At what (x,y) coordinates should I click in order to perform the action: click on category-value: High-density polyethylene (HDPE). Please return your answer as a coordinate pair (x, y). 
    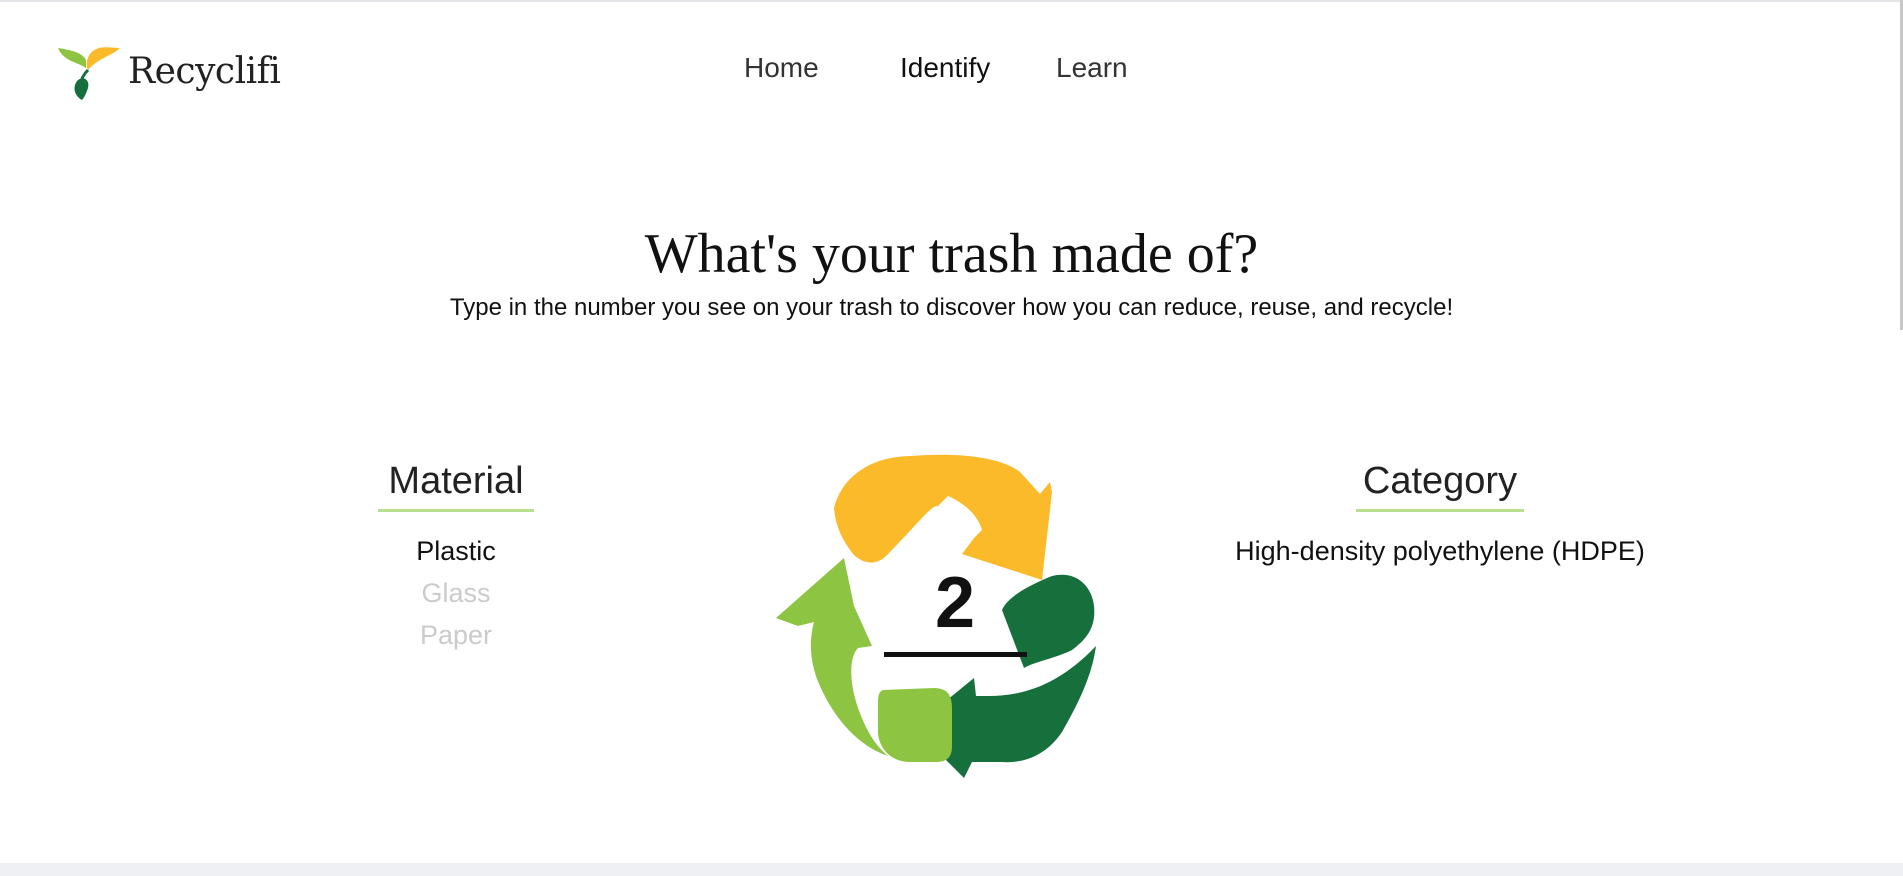
    Looking at the image, I should click on (1440, 551).